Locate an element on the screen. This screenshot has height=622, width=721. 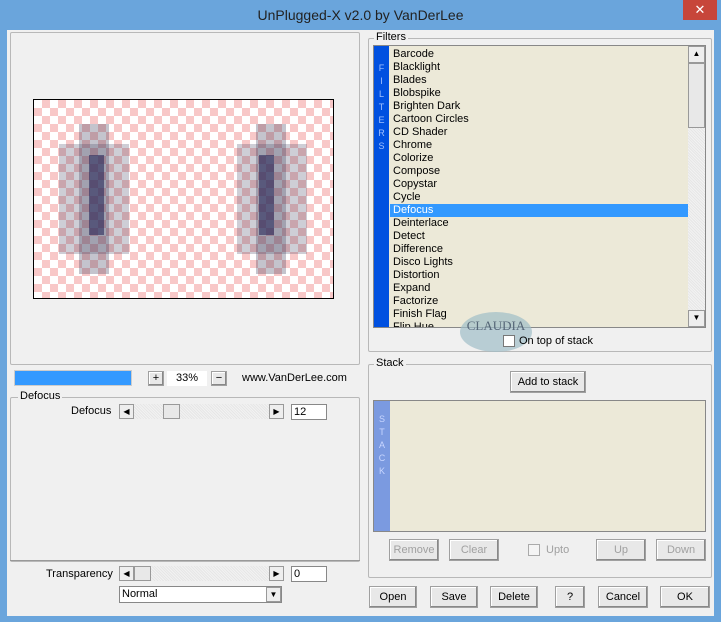
filter-item: Defocus is located at coordinates (539, 210).